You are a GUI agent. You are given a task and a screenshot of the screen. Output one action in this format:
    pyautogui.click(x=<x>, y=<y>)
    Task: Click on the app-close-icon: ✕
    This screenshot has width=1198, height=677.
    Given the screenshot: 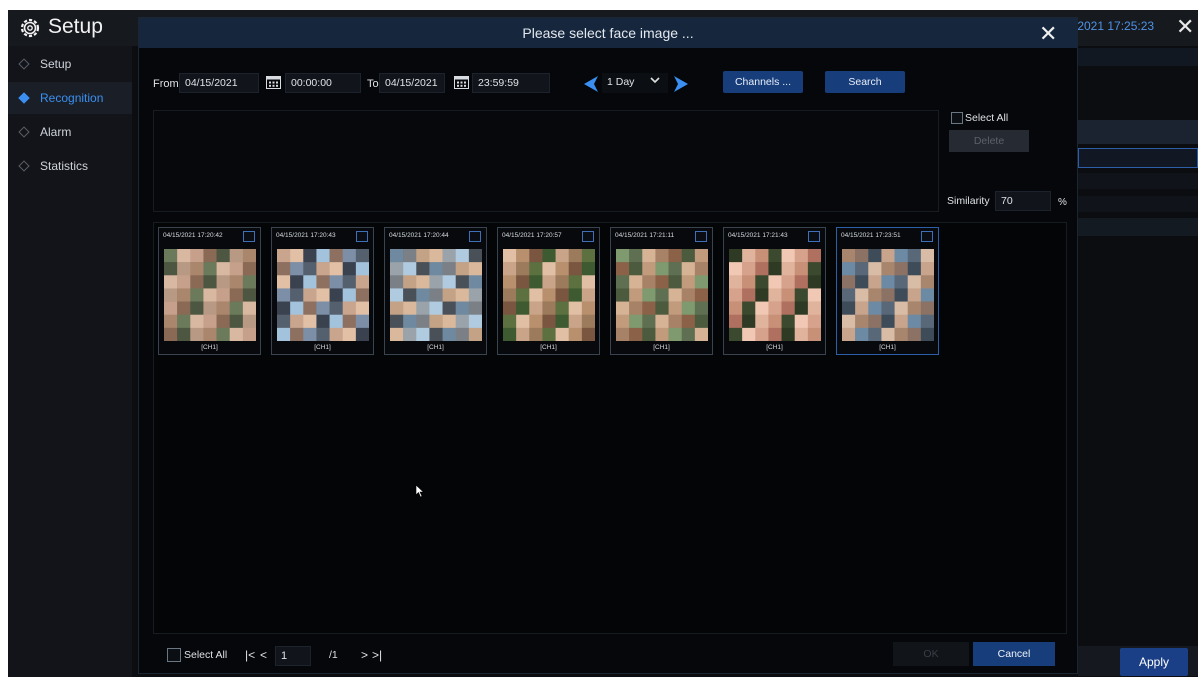 What is the action you would take?
    pyautogui.click(x=1185, y=27)
    